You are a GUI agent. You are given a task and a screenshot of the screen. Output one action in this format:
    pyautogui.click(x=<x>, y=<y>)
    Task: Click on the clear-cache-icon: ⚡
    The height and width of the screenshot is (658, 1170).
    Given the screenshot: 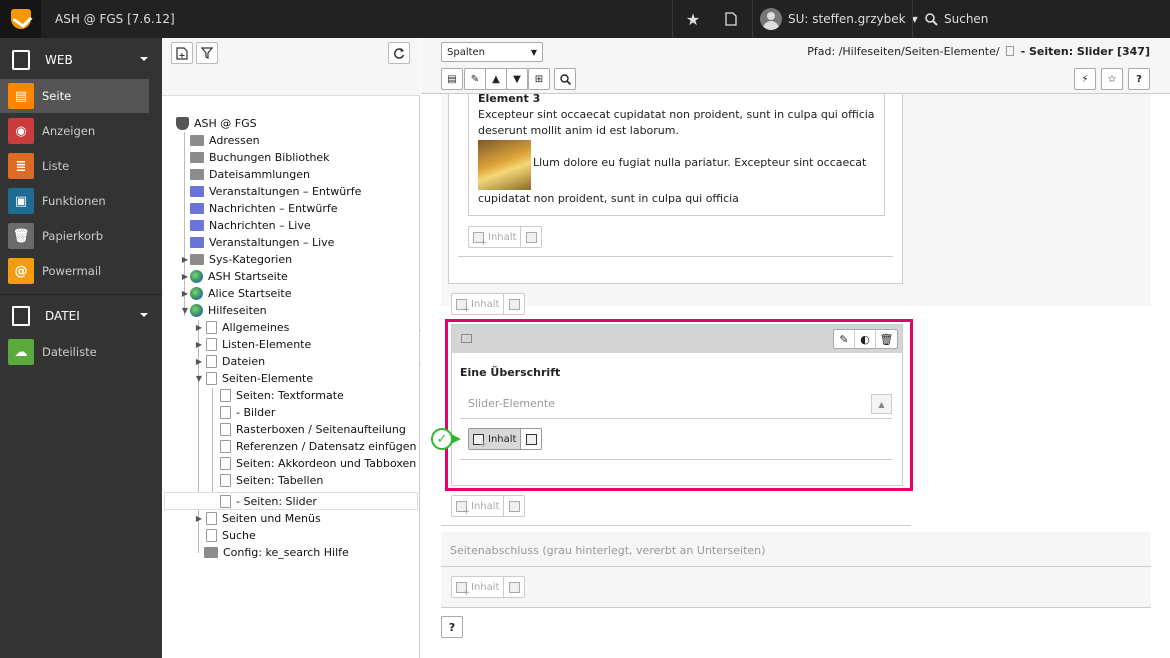 What is the action you would take?
    pyautogui.click(x=1085, y=79)
    